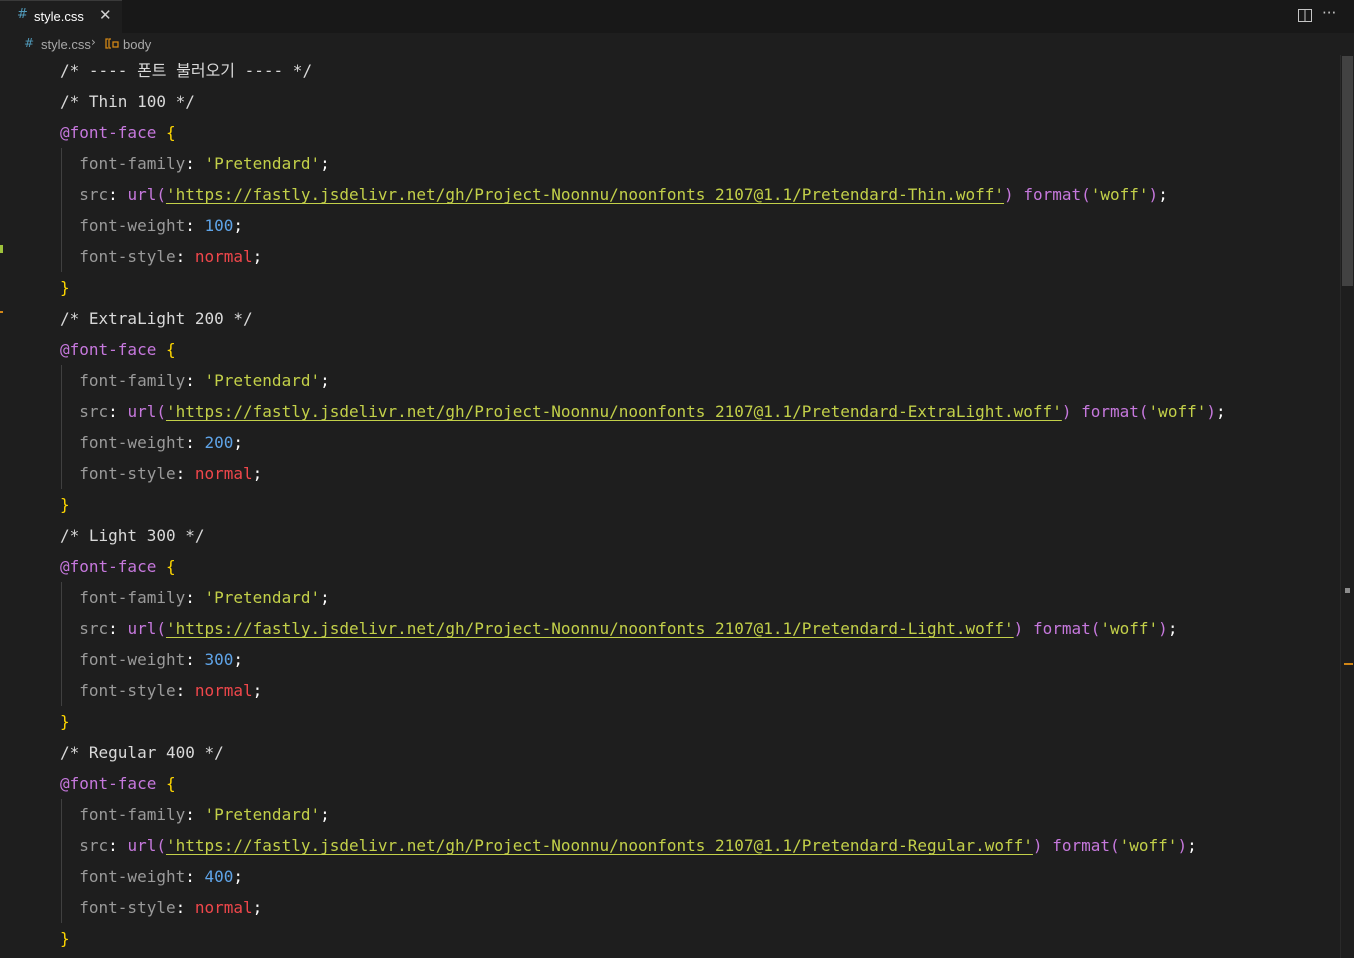  I want to click on tab-bar: # style.css ✕ ···, so click(677, 16).